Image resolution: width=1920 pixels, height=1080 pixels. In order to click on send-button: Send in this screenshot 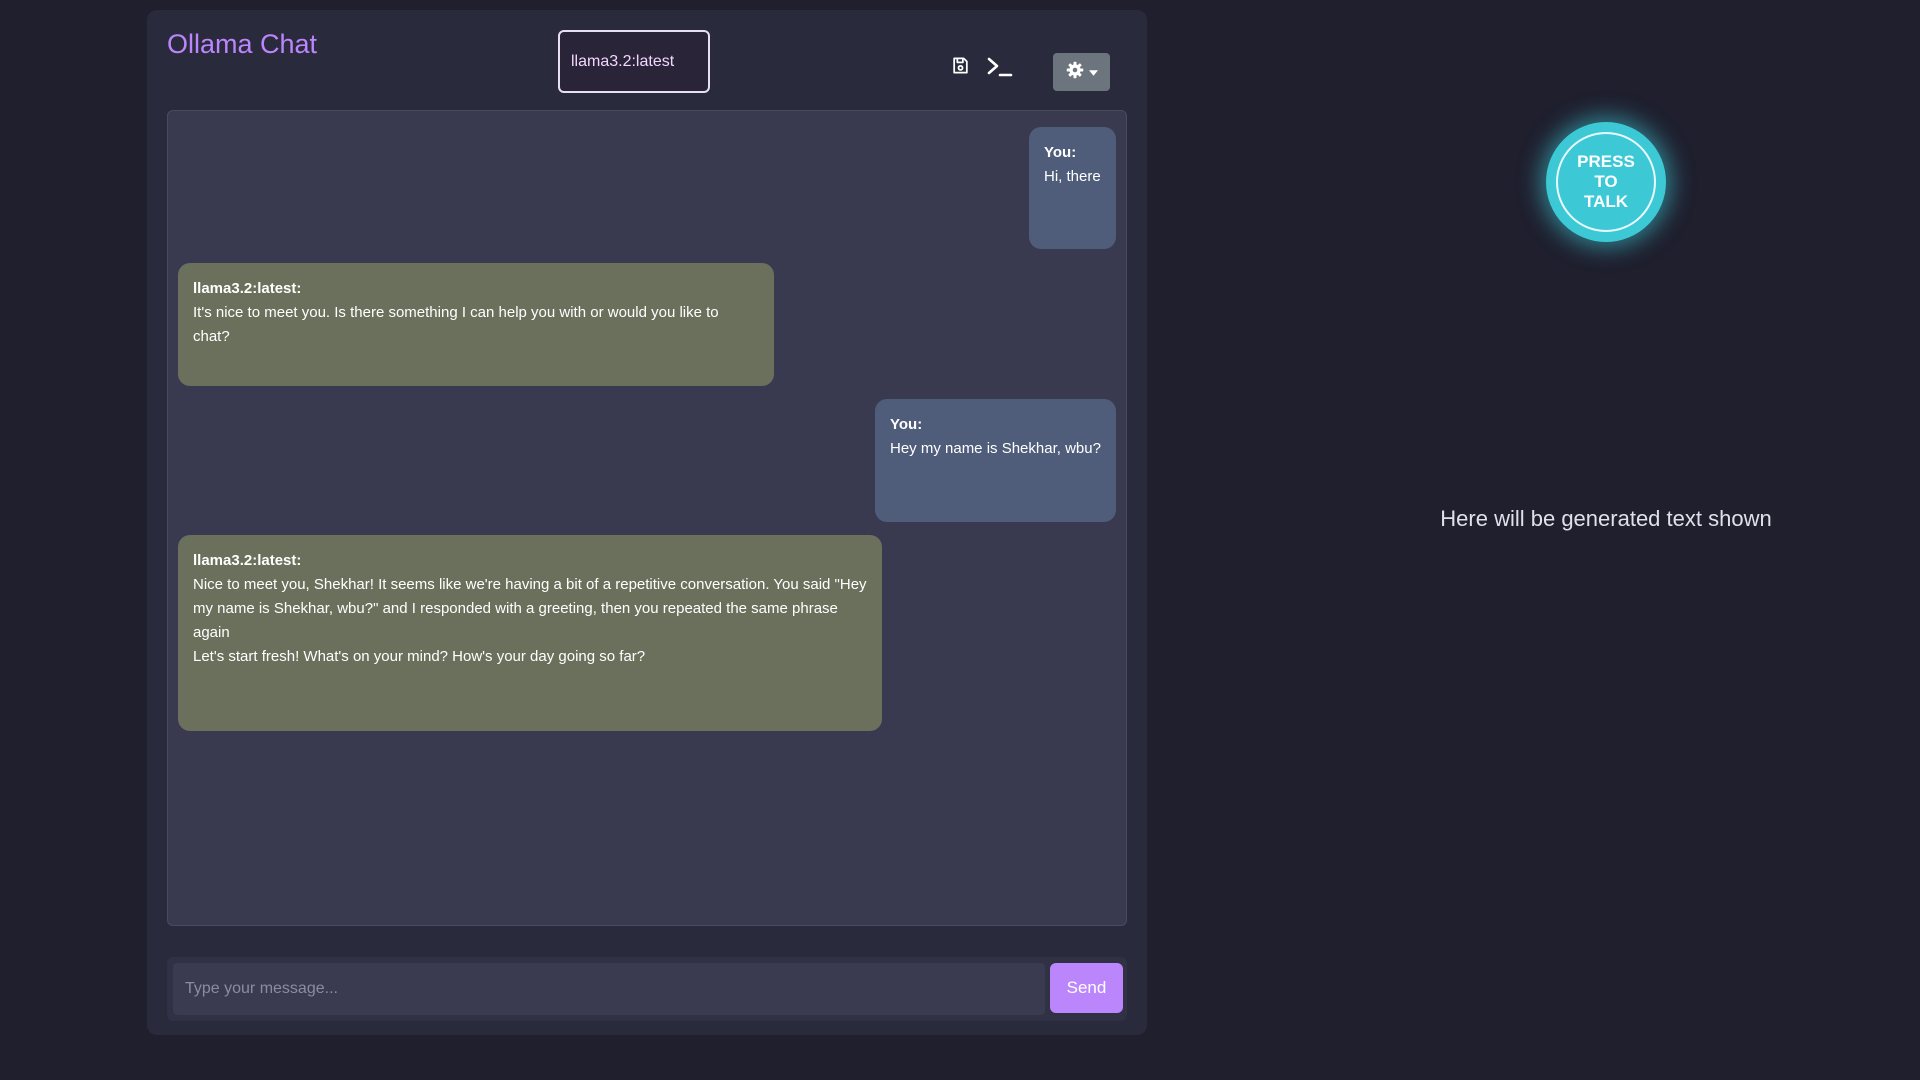, I will do `click(1086, 988)`.